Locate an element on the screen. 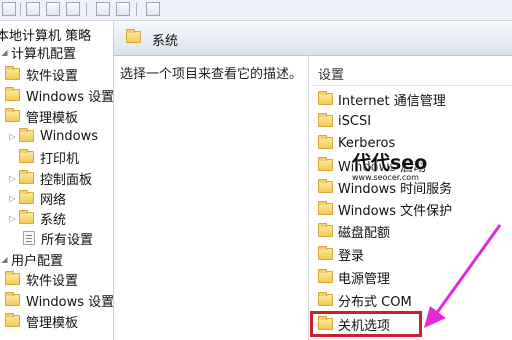  arrow-head is located at coordinates (435, 317).